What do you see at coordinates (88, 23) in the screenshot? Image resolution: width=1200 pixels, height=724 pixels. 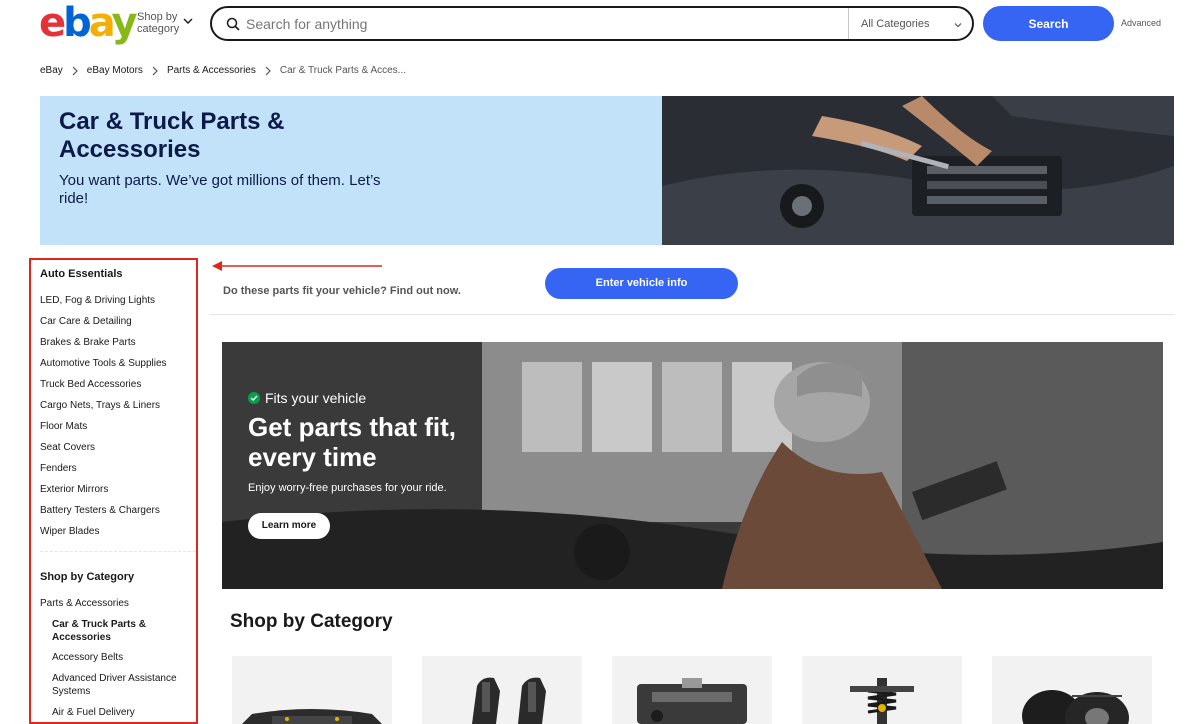 I see `ebay-logo: ebay` at bounding box center [88, 23].